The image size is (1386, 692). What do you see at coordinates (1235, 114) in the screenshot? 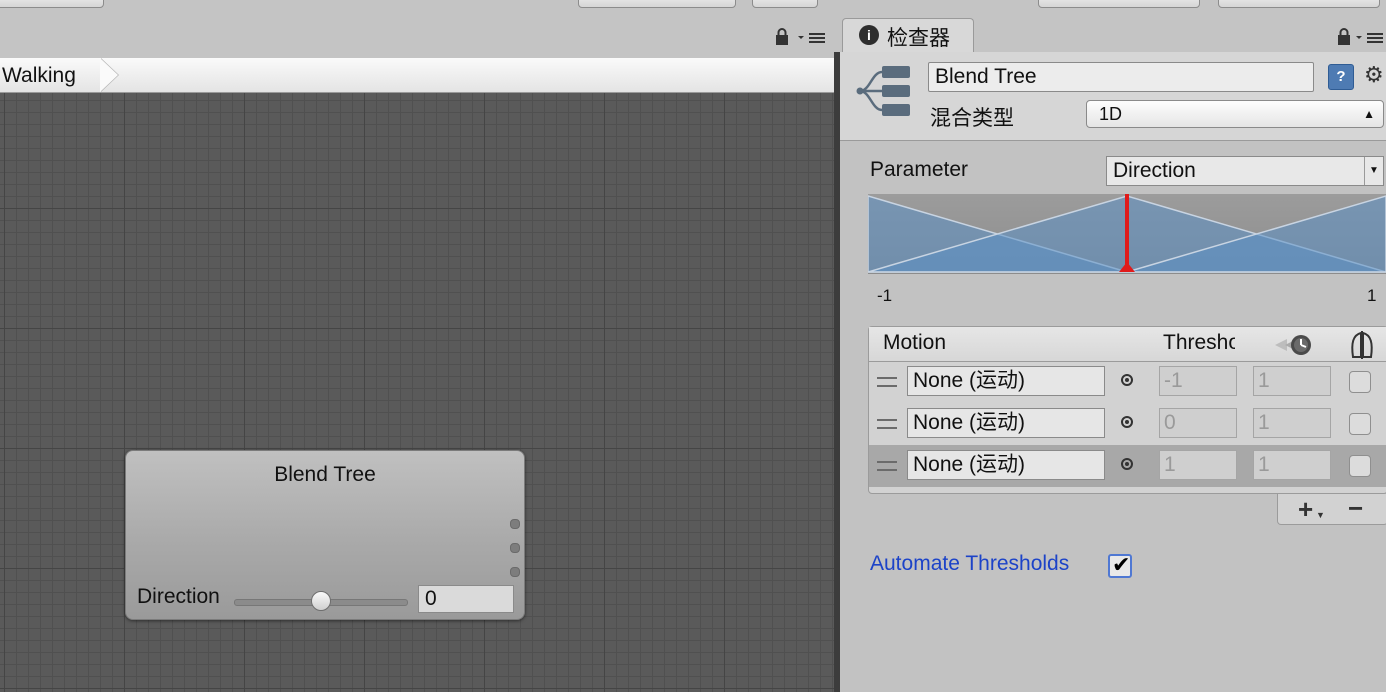
I see `blend-type-select: 1D ▲` at bounding box center [1235, 114].